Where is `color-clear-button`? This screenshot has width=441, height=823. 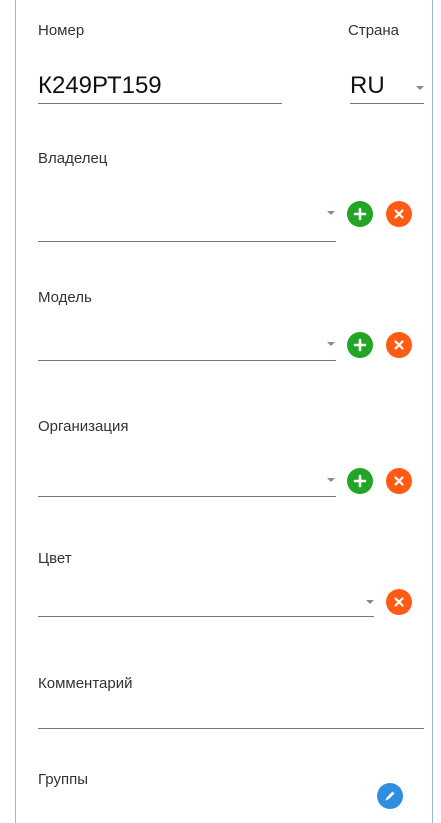 color-clear-button is located at coordinates (399, 602).